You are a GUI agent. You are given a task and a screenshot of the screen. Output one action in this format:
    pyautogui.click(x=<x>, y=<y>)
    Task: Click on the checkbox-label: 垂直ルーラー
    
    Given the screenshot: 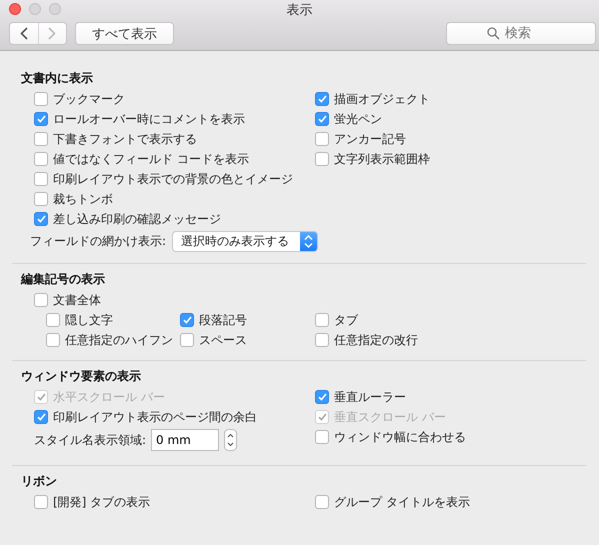 What is the action you would take?
    pyautogui.click(x=370, y=397)
    